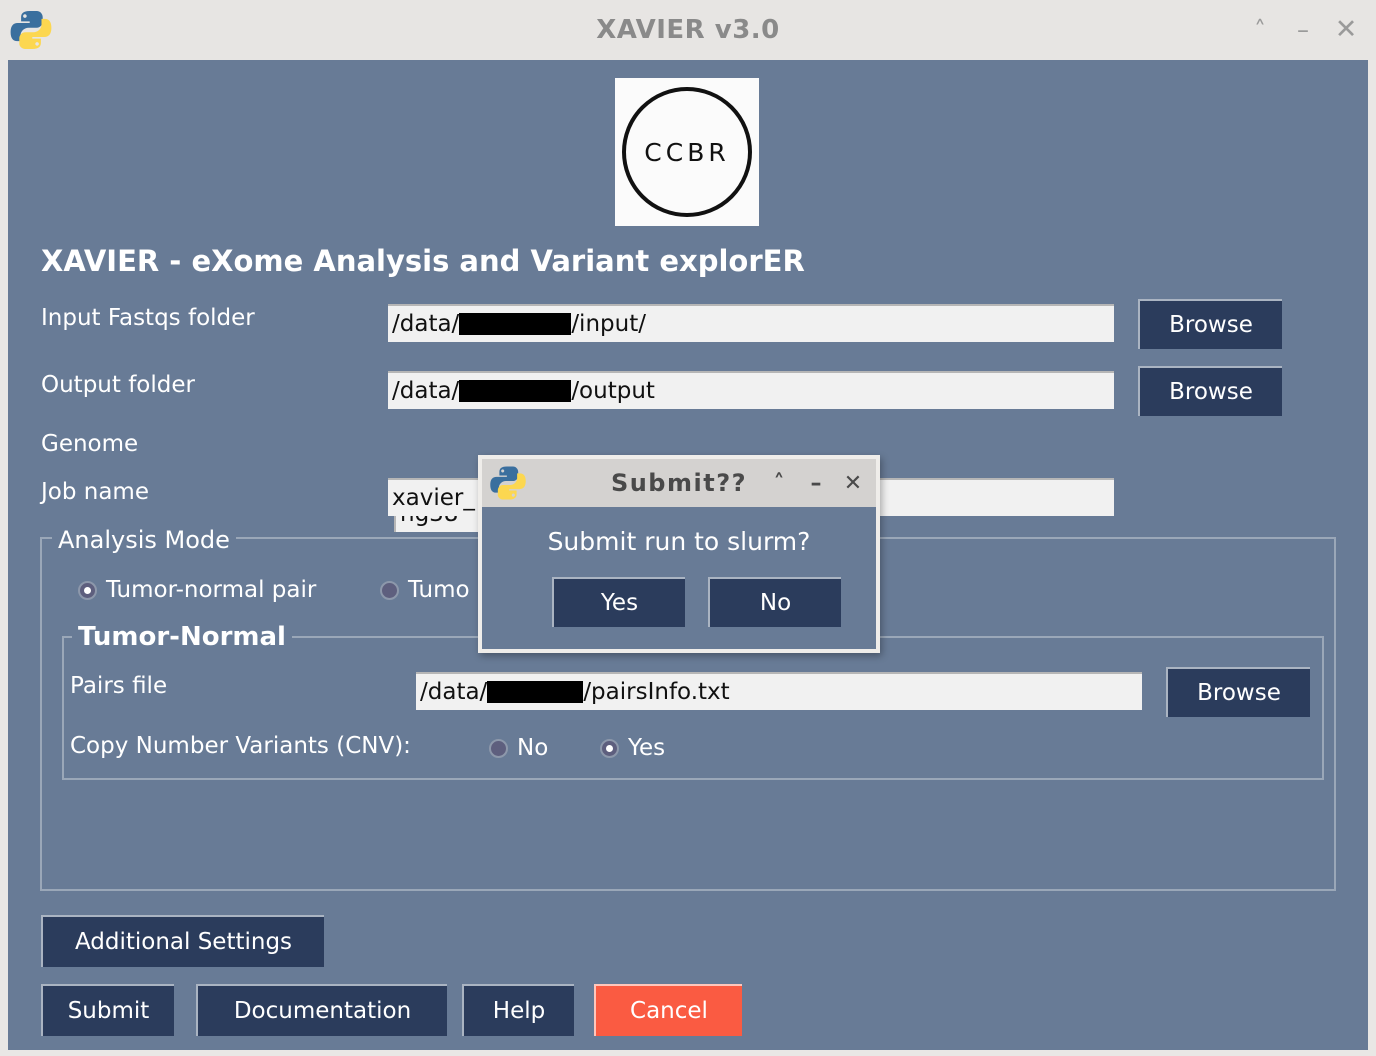 The width and height of the screenshot is (1376, 1056). I want to click on radio-cnv-yes: Yes, so click(632, 748).